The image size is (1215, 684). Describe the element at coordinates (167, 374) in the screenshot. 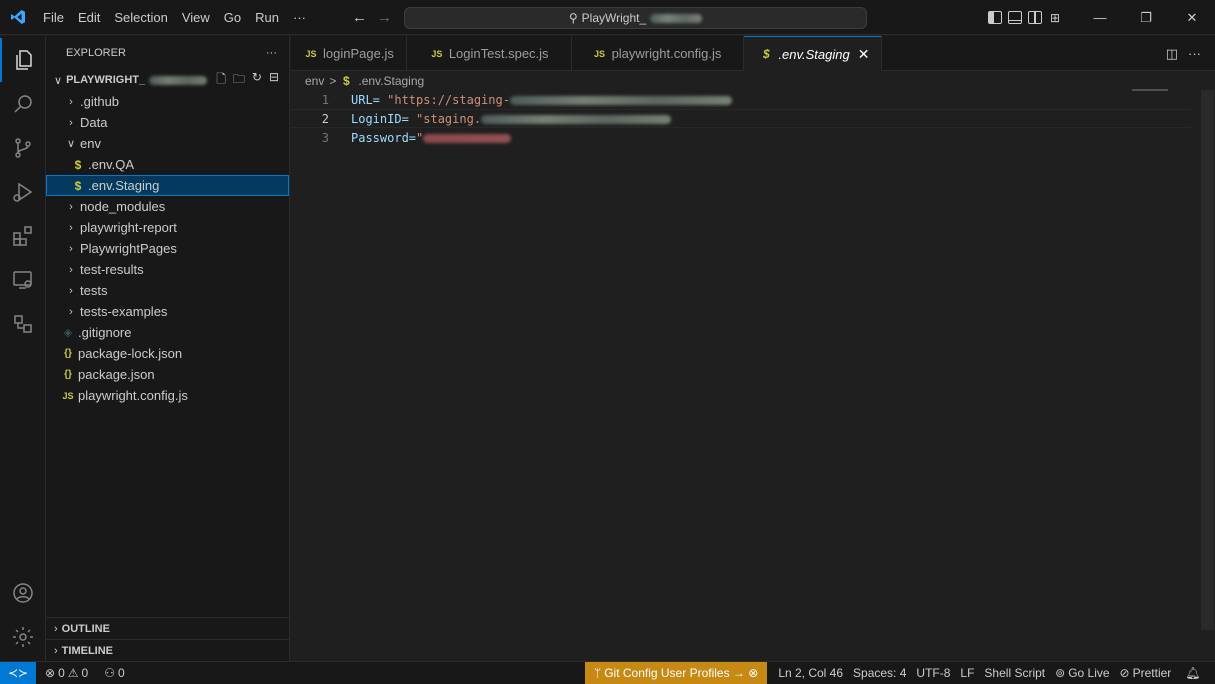

I see `tree-item-package-json: {} package.json` at that location.